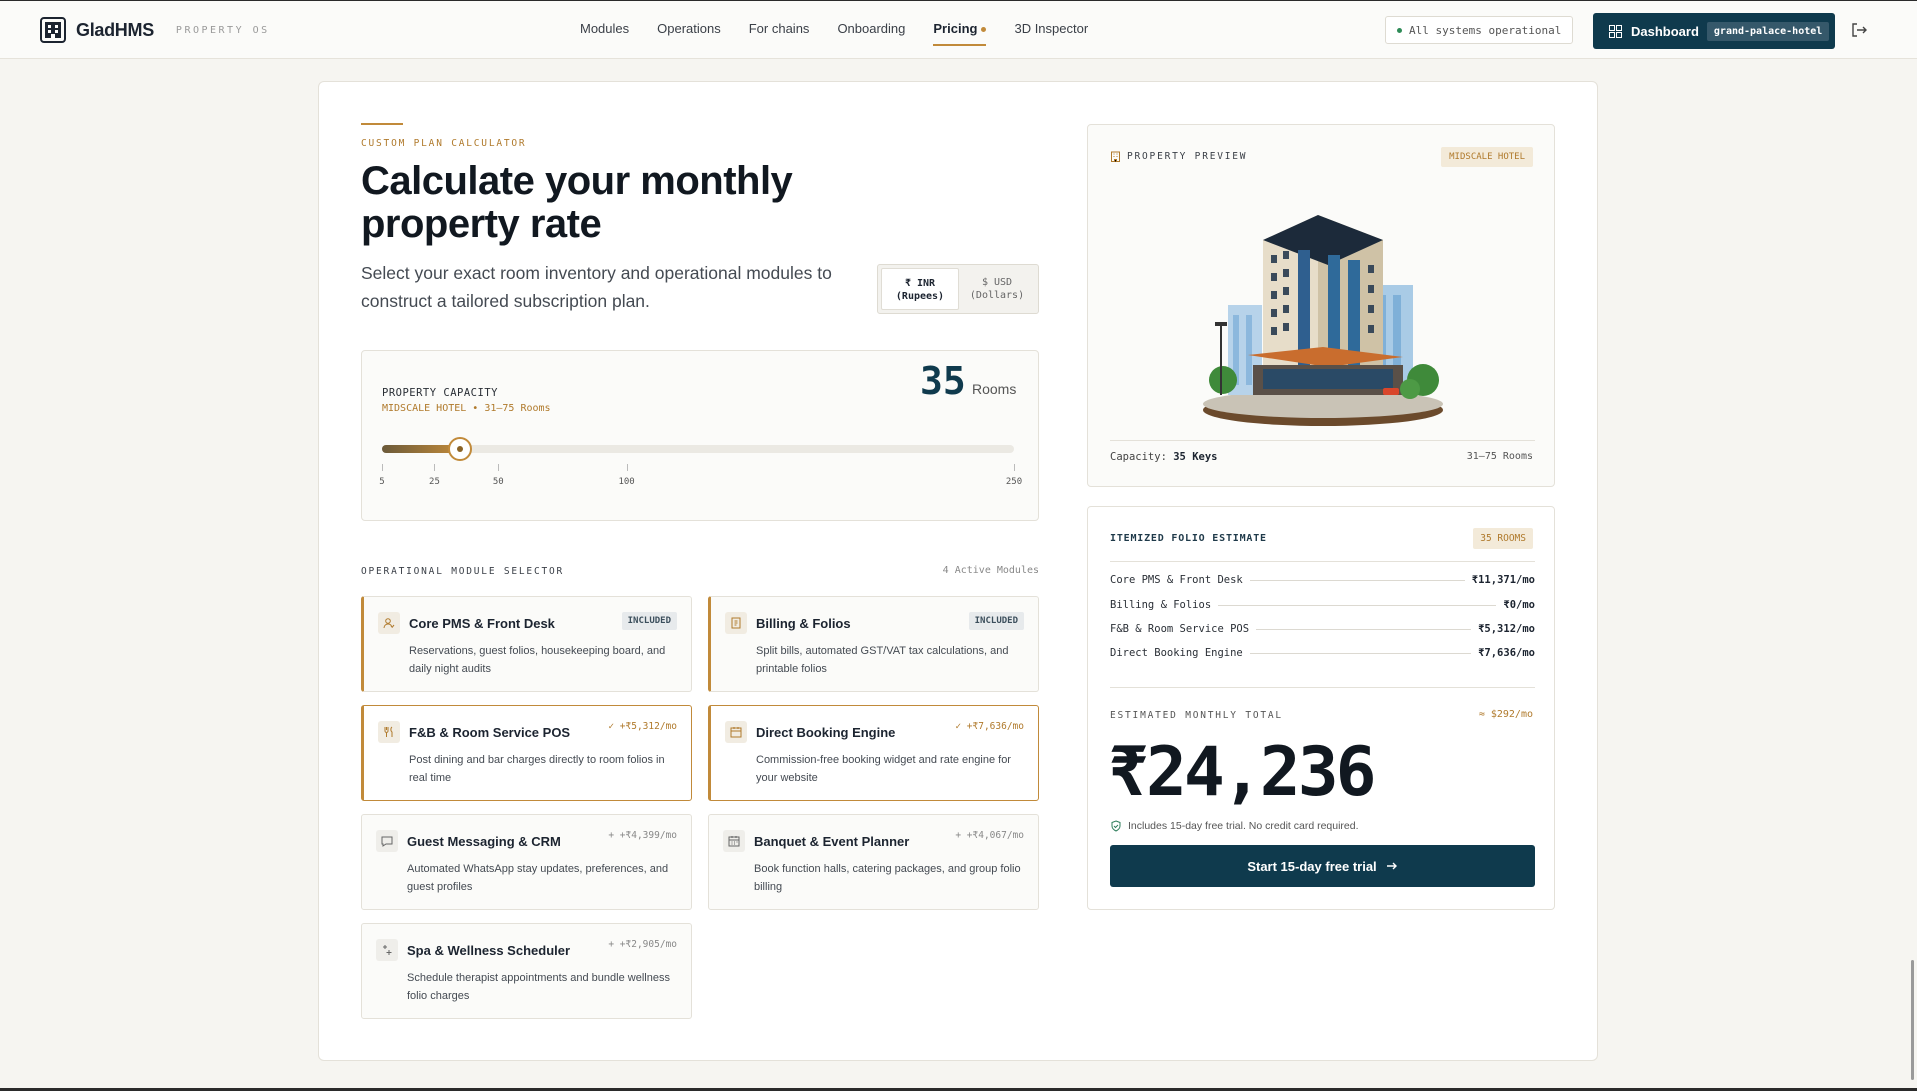 Image resolution: width=1917 pixels, height=1091 pixels. I want to click on brand: GladHMS PROPERTY OS, so click(155, 30).